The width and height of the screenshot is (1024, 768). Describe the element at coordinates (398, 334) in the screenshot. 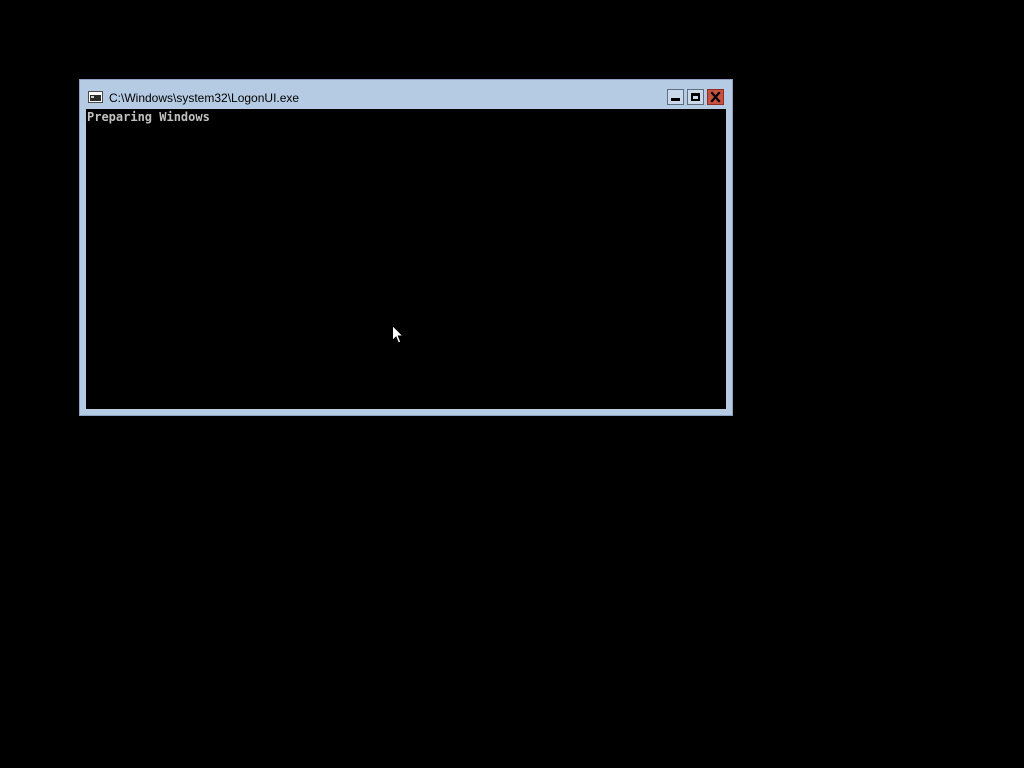

I see `arrow-cursor-icon` at that location.